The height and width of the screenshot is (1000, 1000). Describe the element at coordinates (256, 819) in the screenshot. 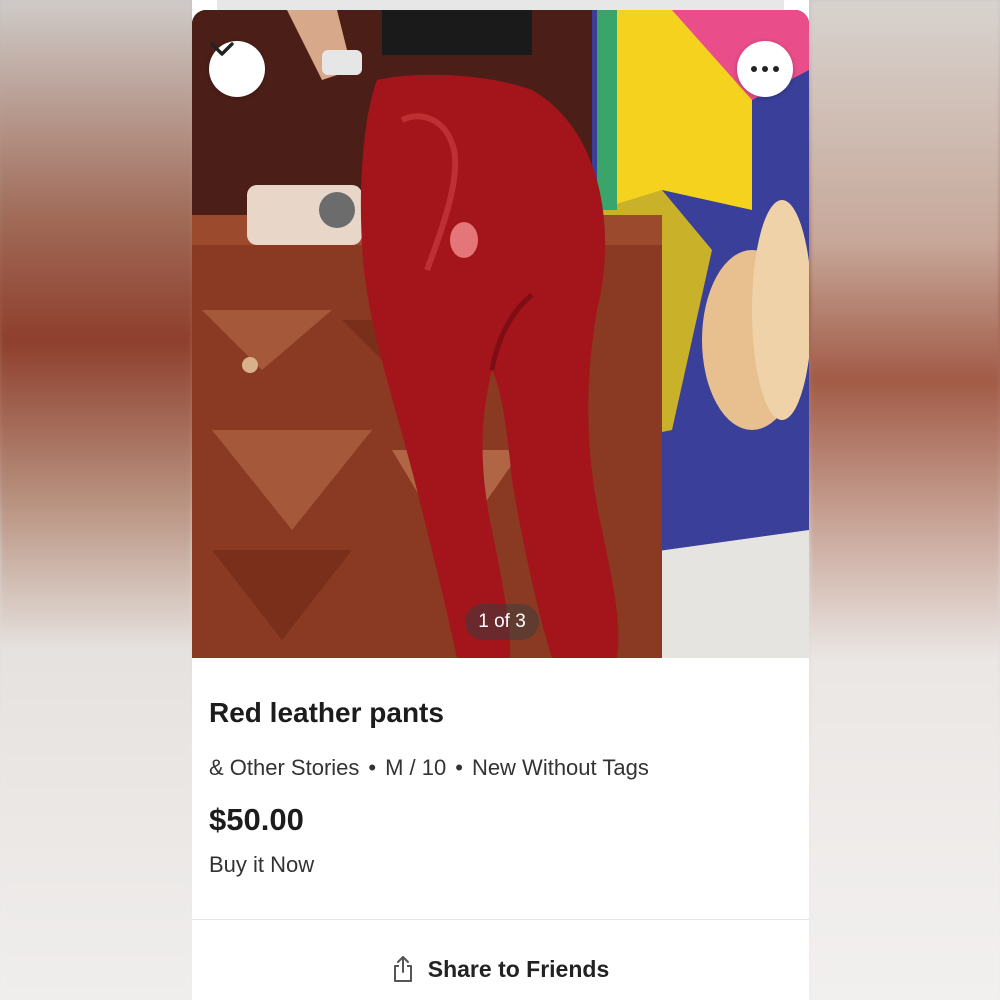

I see `listing-price: $50.00` at that location.